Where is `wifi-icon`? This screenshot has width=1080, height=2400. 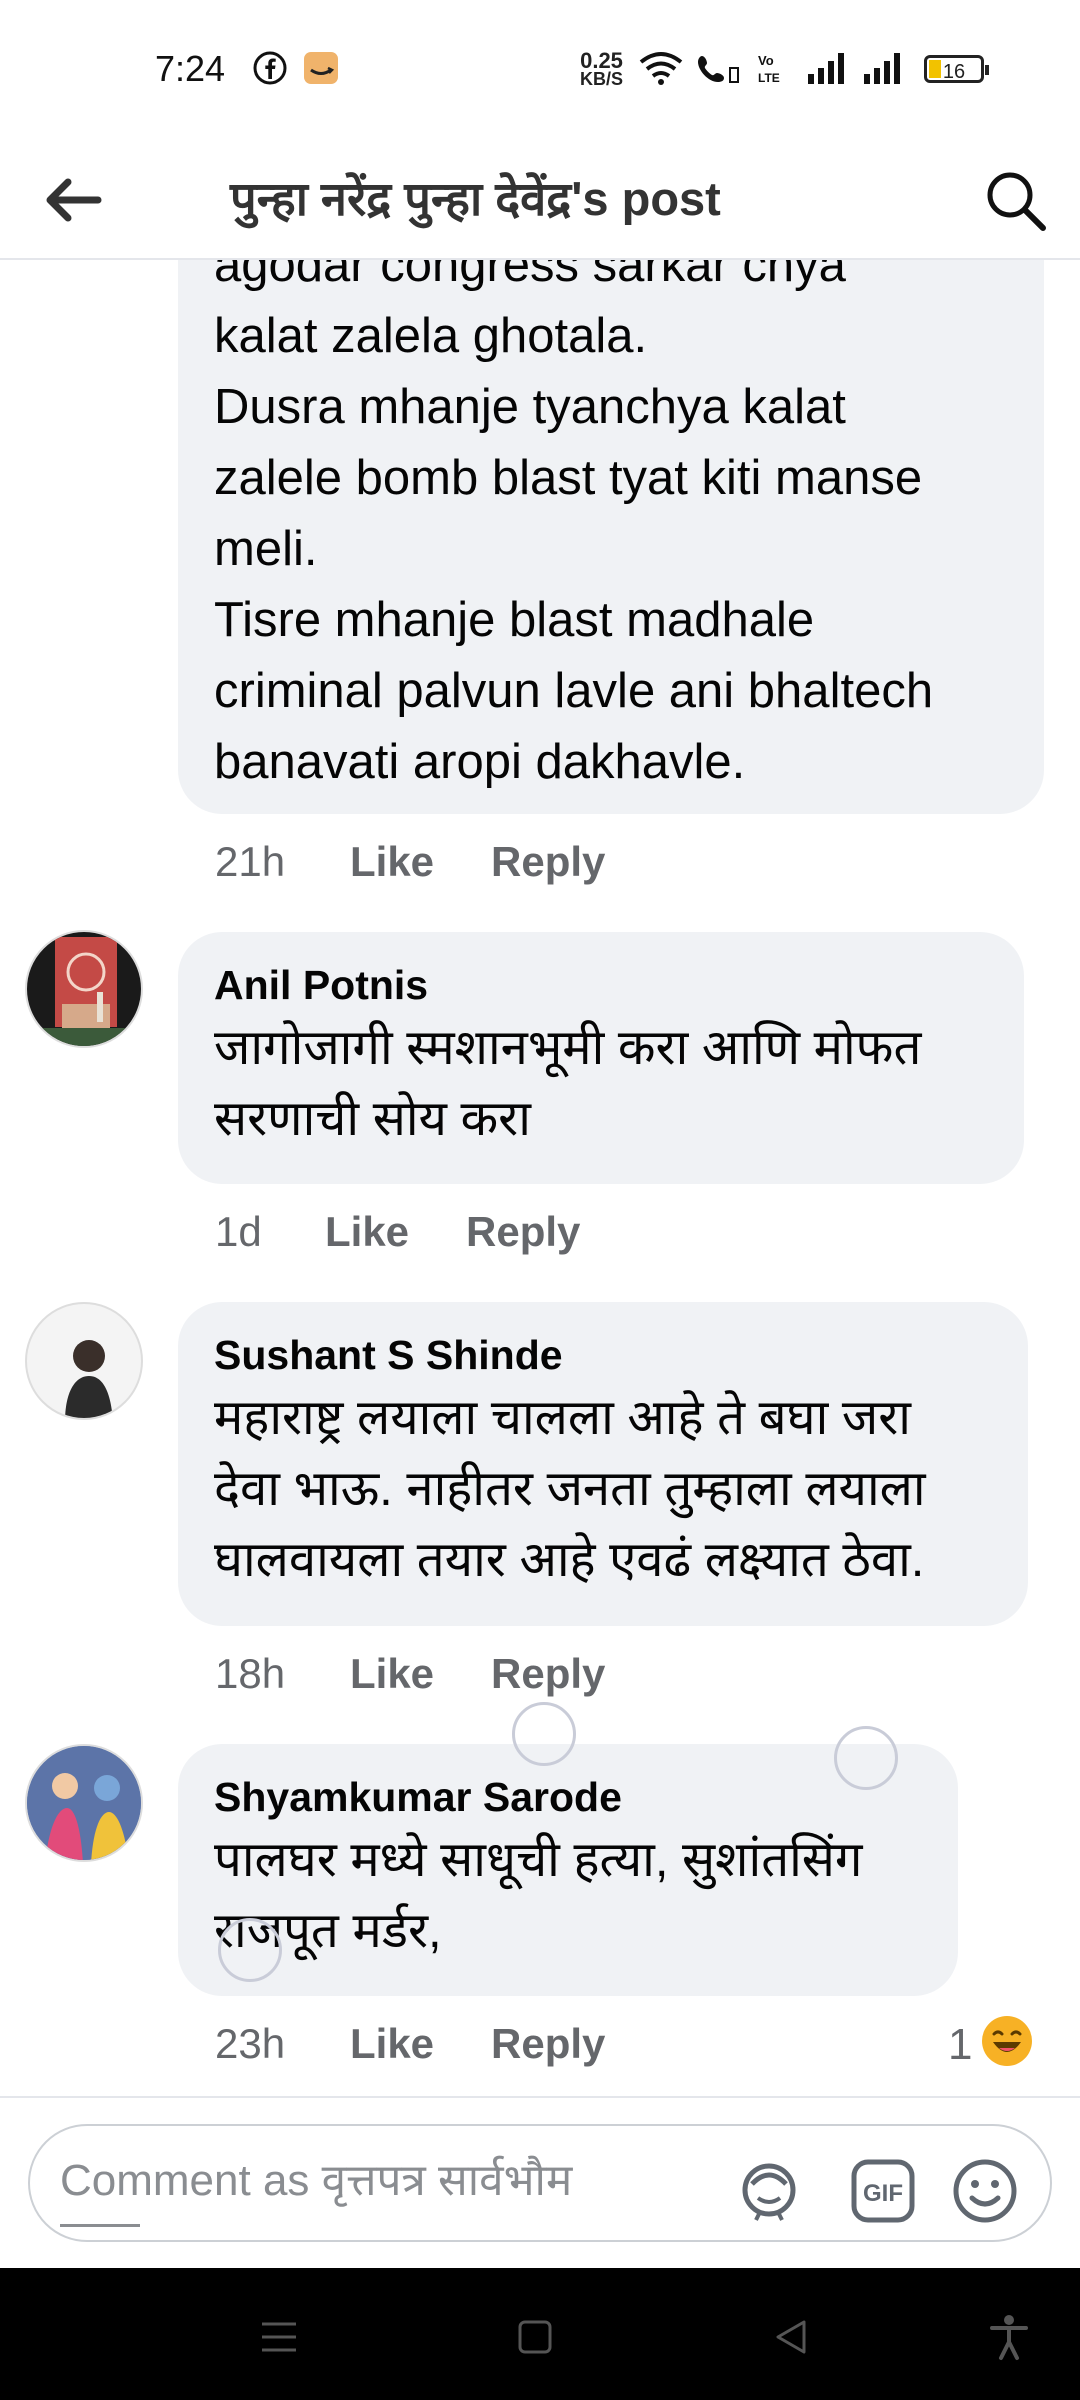 wifi-icon is located at coordinates (661, 68).